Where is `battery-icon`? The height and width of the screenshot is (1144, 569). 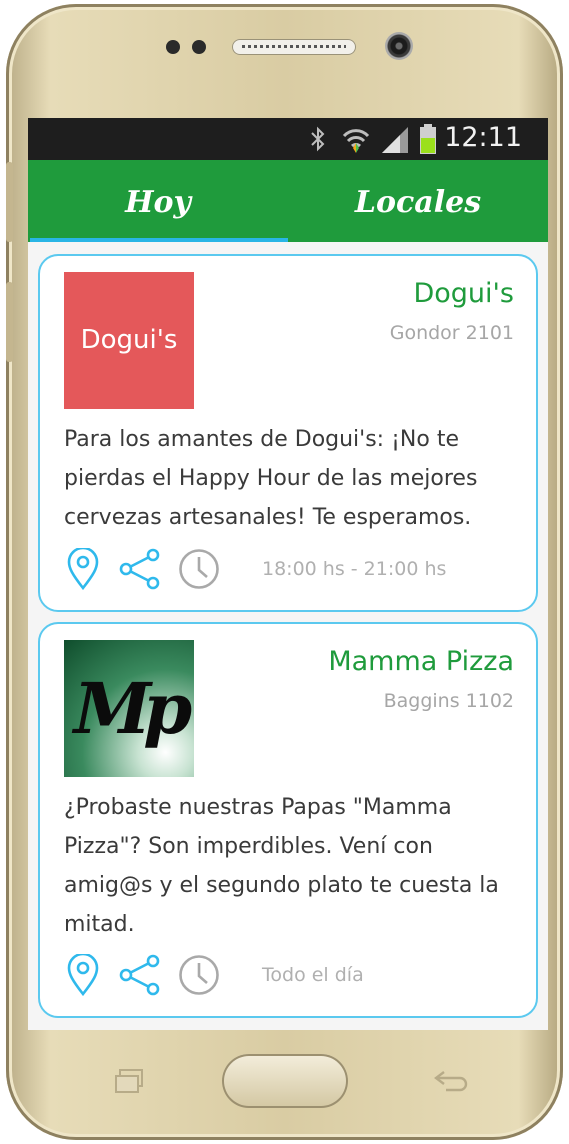 battery-icon is located at coordinates (428, 139).